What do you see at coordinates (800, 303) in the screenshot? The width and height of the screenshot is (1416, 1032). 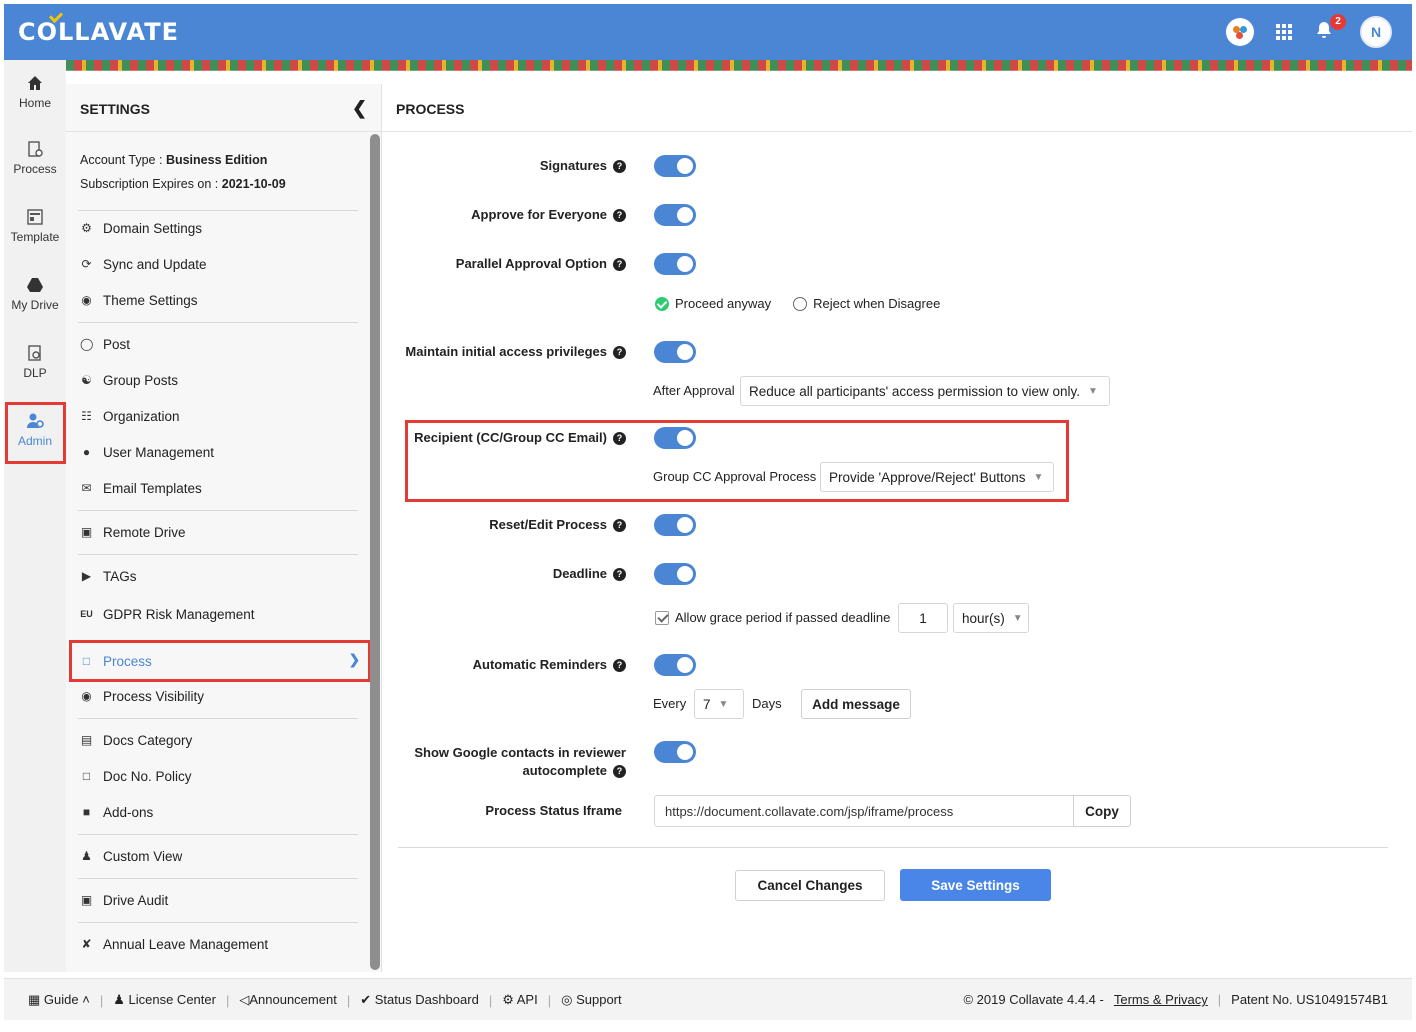 I see `reject-disagree-radio` at bounding box center [800, 303].